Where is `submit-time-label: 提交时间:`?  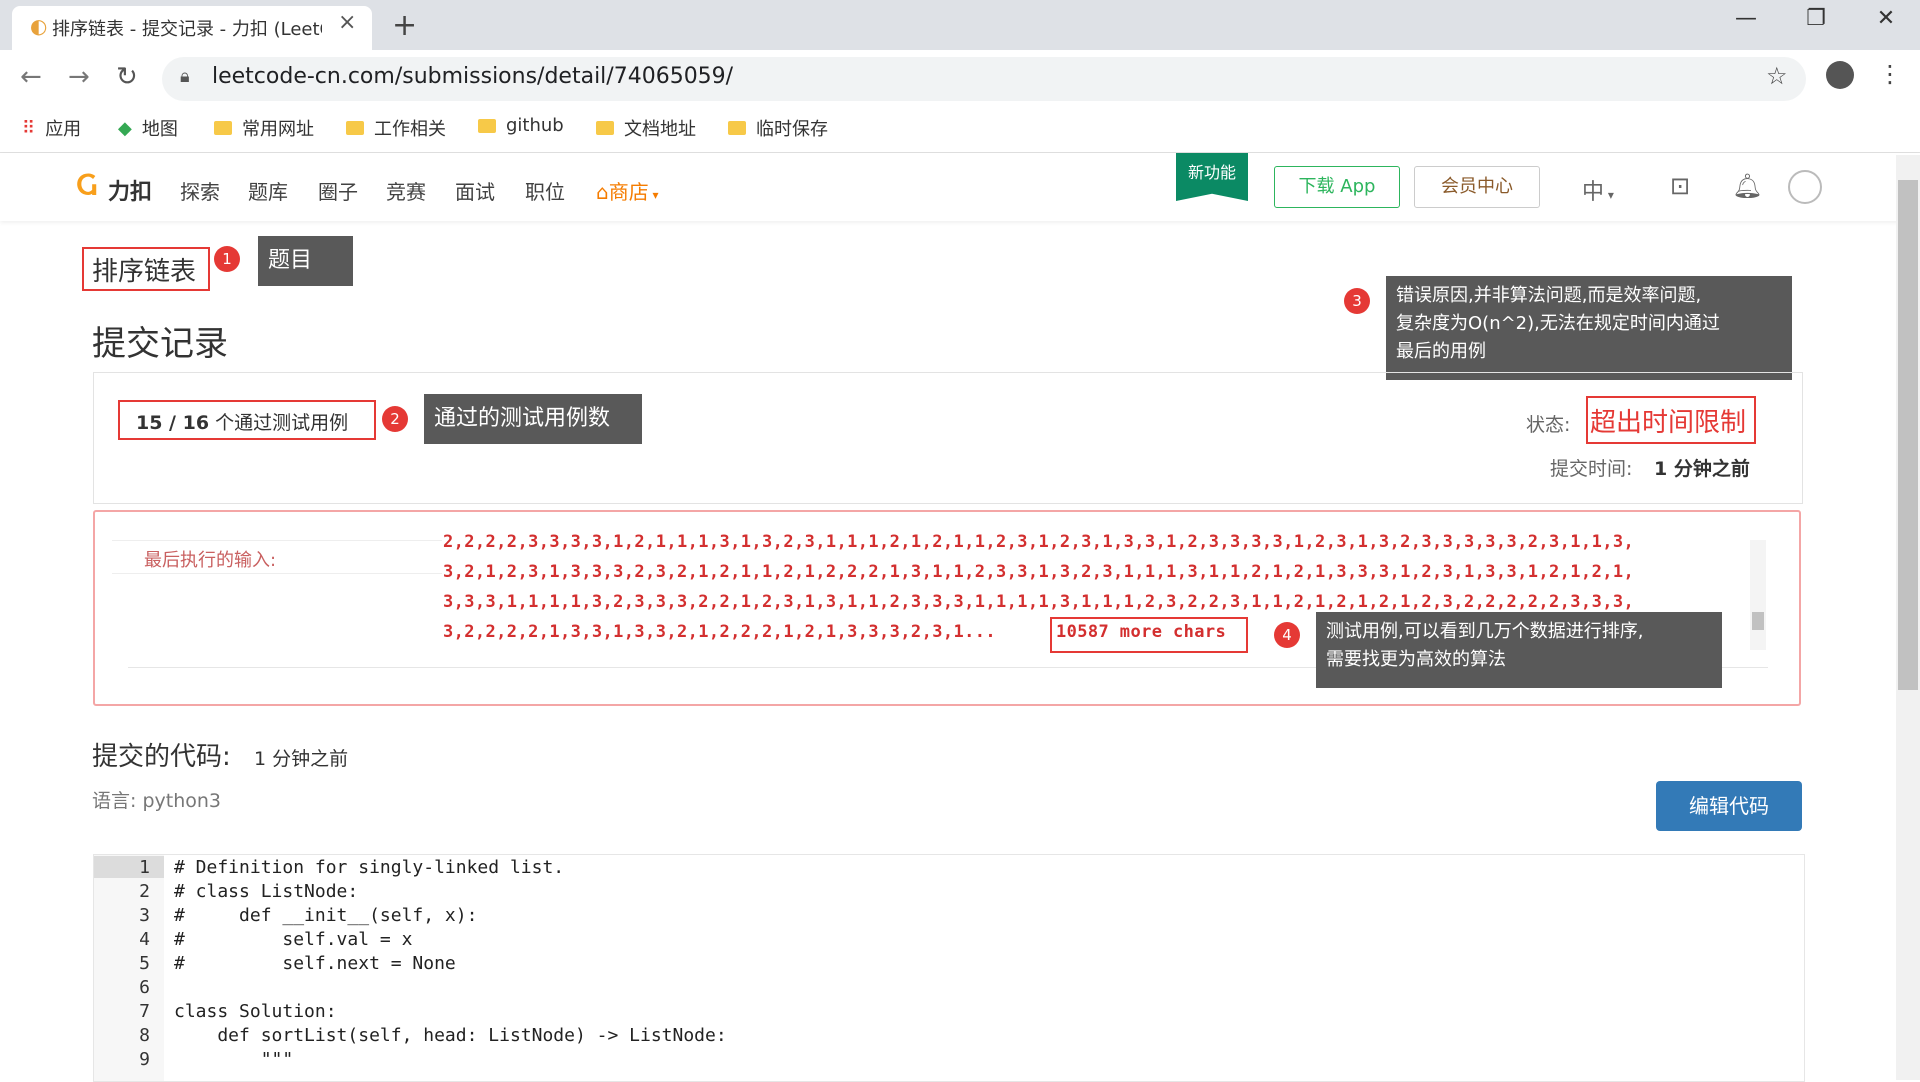
submit-time-label: 提交时间: is located at coordinates (1591, 469).